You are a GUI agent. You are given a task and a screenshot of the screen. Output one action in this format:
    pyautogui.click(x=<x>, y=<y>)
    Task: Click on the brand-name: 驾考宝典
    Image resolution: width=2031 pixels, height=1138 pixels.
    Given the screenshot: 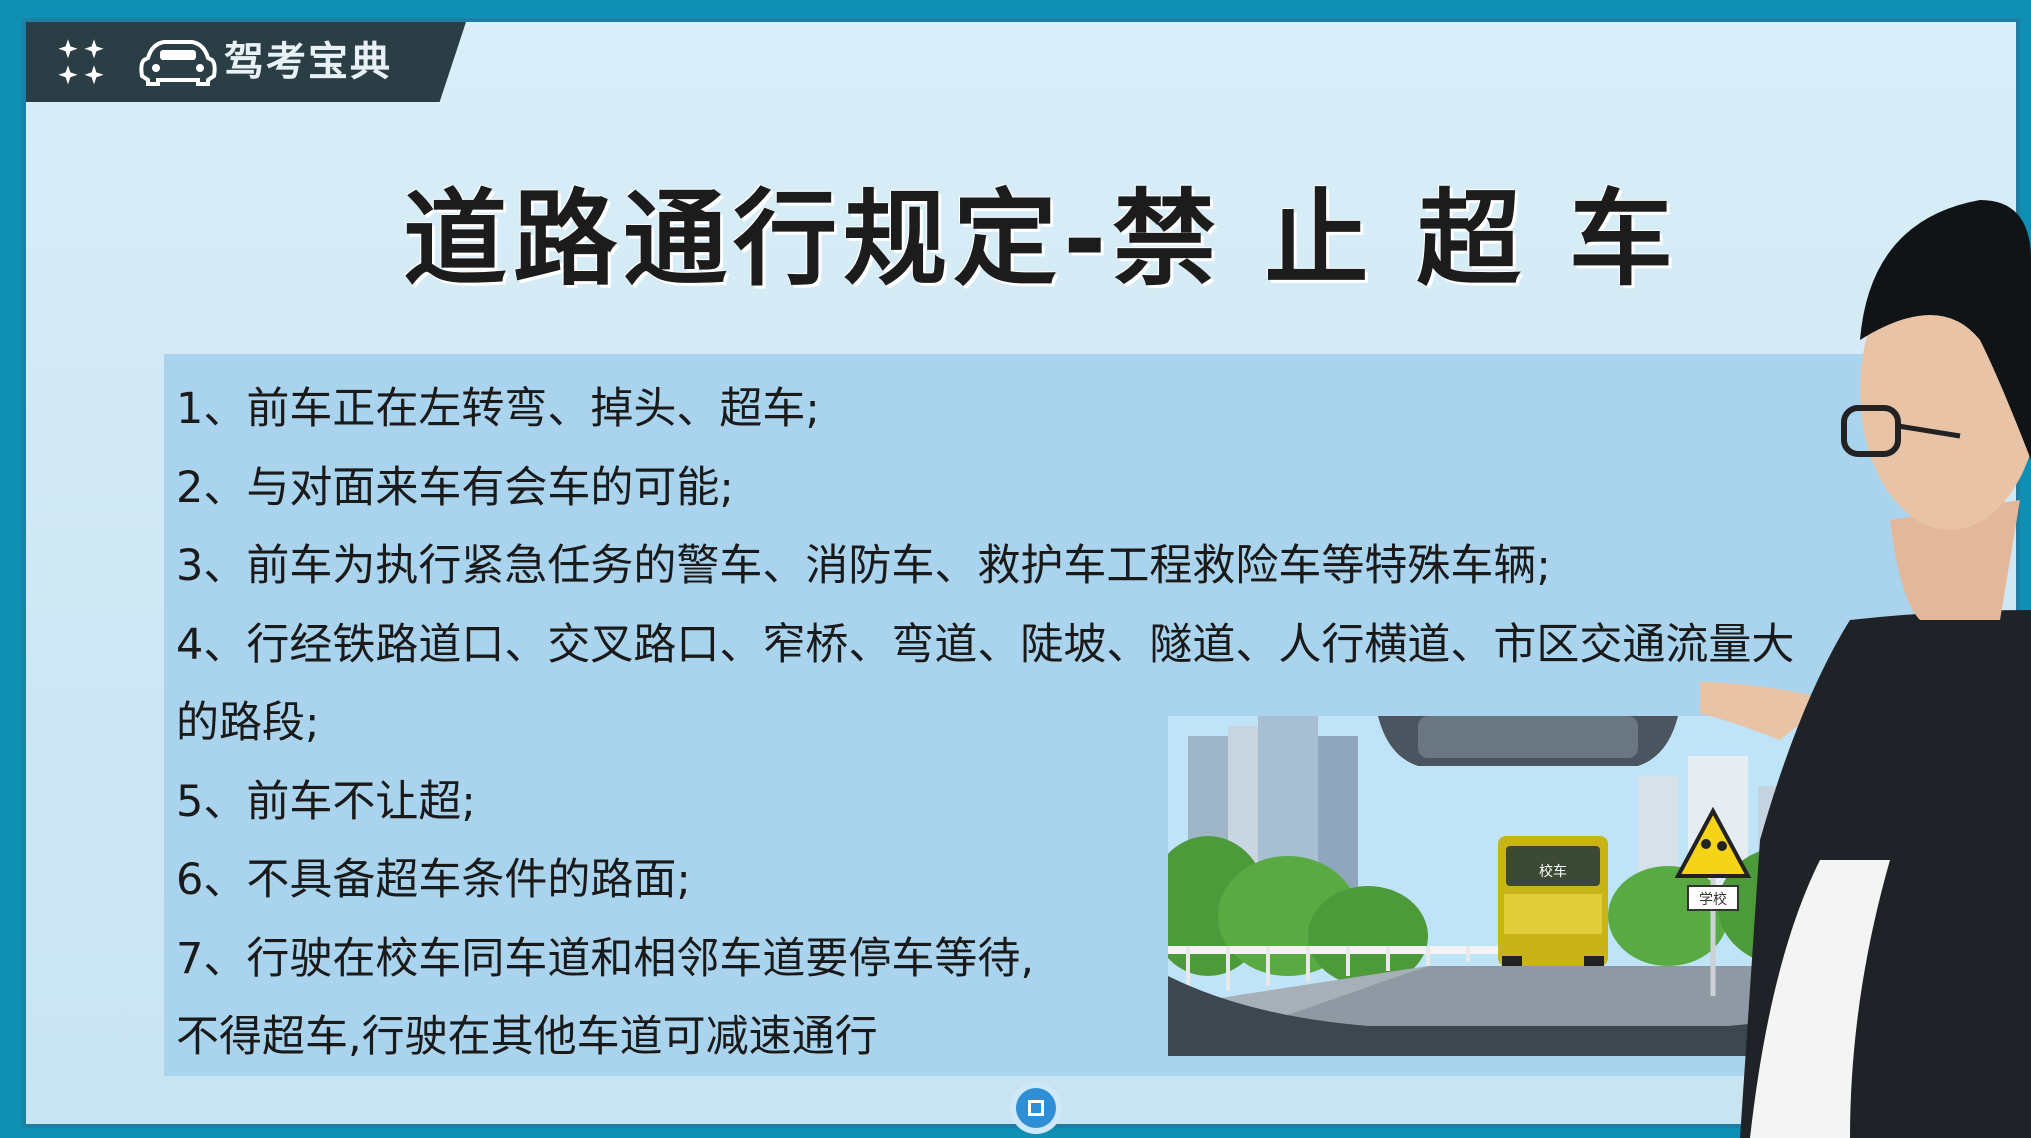 What is the action you would take?
    pyautogui.click(x=308, y=62)
    